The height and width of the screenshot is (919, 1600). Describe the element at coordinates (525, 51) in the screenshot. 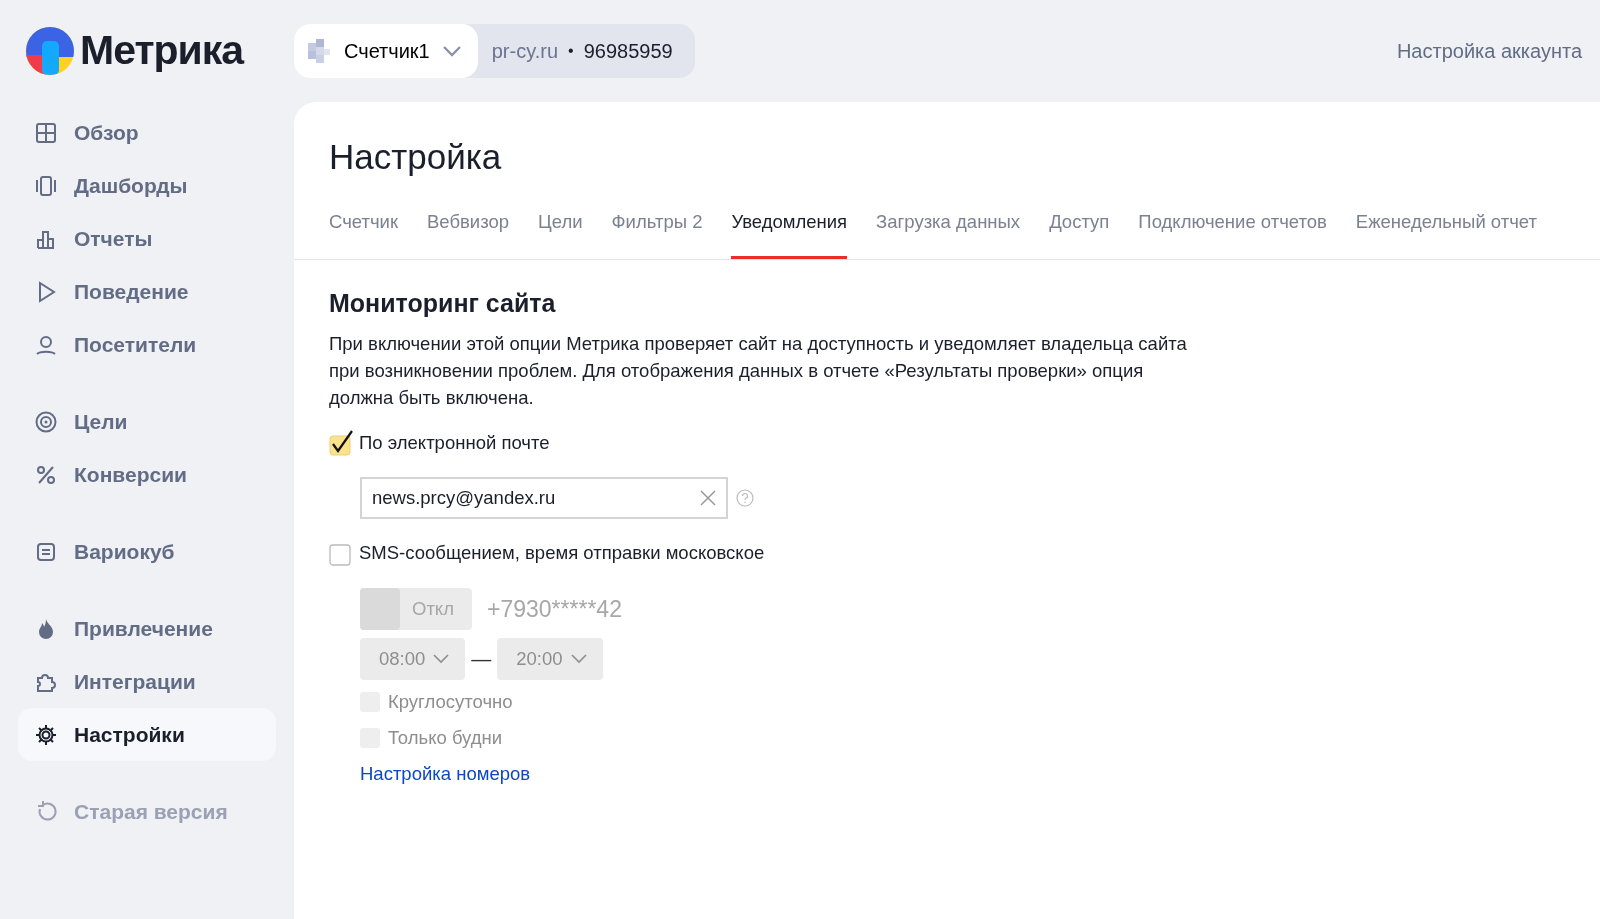

I see `site-domain: pr-cy.ru` at that location.